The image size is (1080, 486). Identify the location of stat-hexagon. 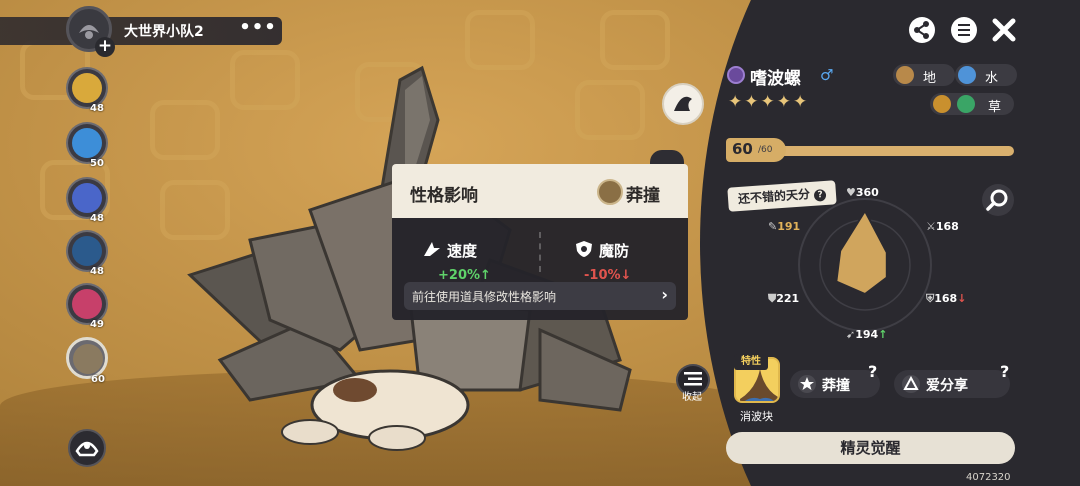
(865, 265).